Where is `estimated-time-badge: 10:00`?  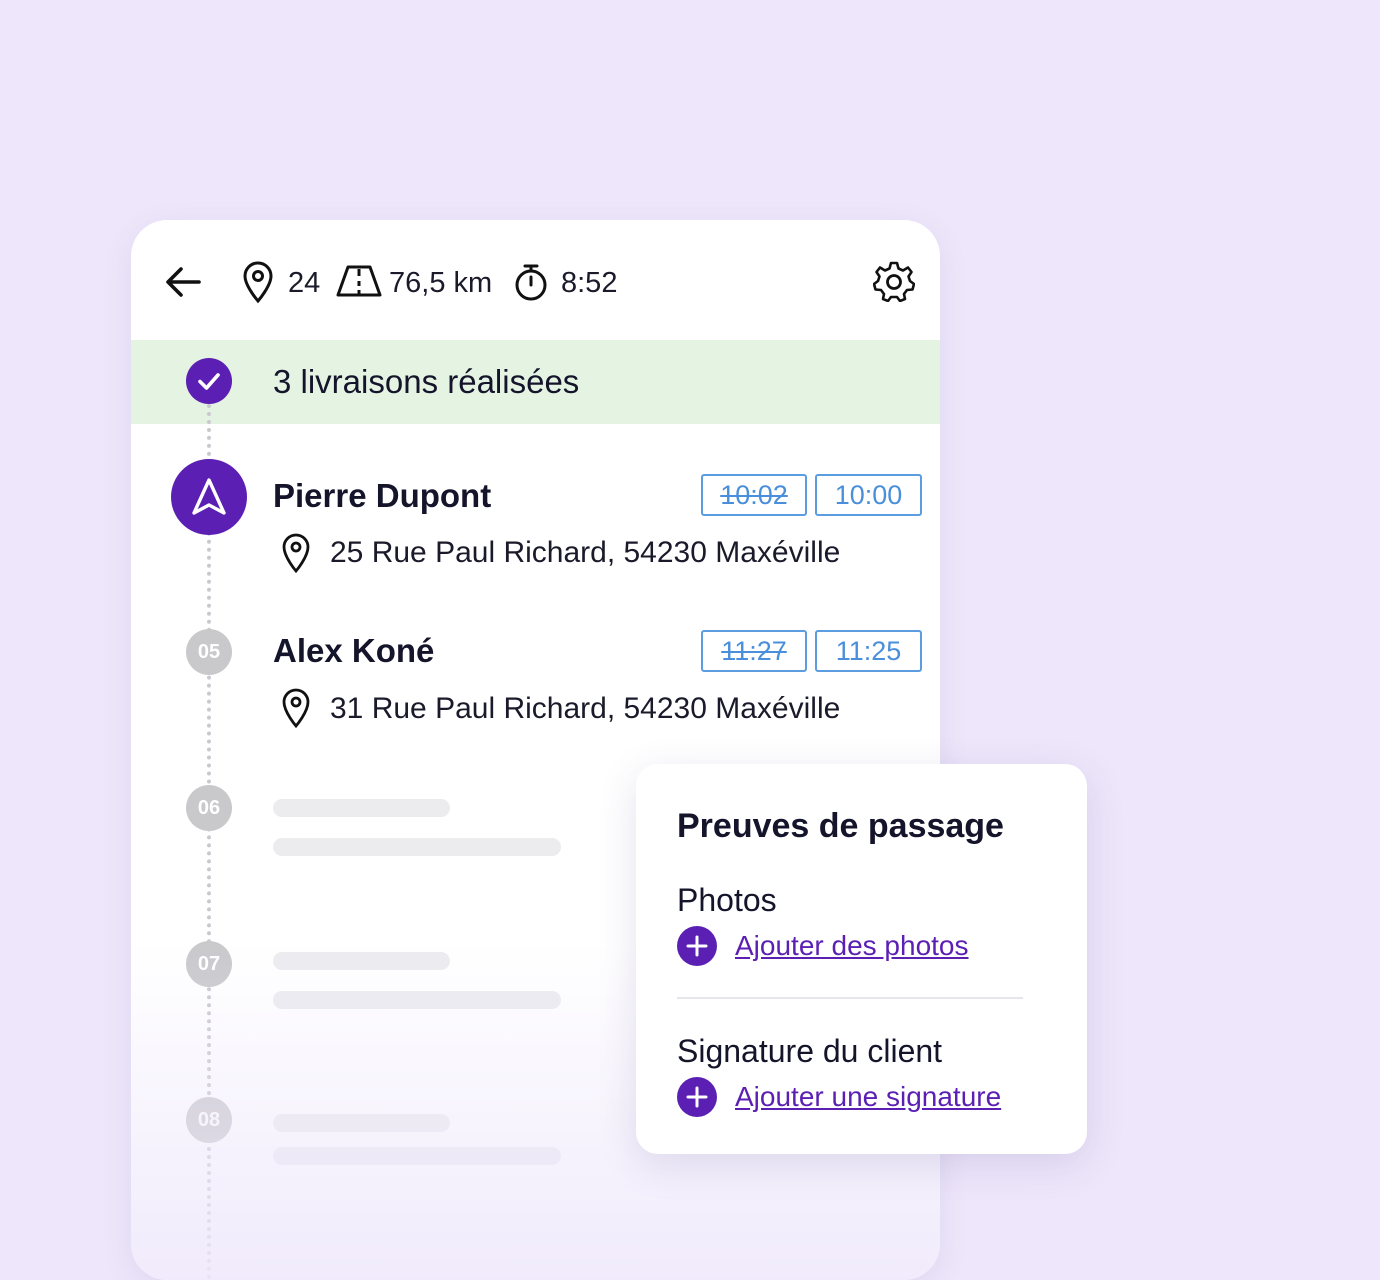 estimated-time-badge: 10:00 is located at coordinates (868, 495).